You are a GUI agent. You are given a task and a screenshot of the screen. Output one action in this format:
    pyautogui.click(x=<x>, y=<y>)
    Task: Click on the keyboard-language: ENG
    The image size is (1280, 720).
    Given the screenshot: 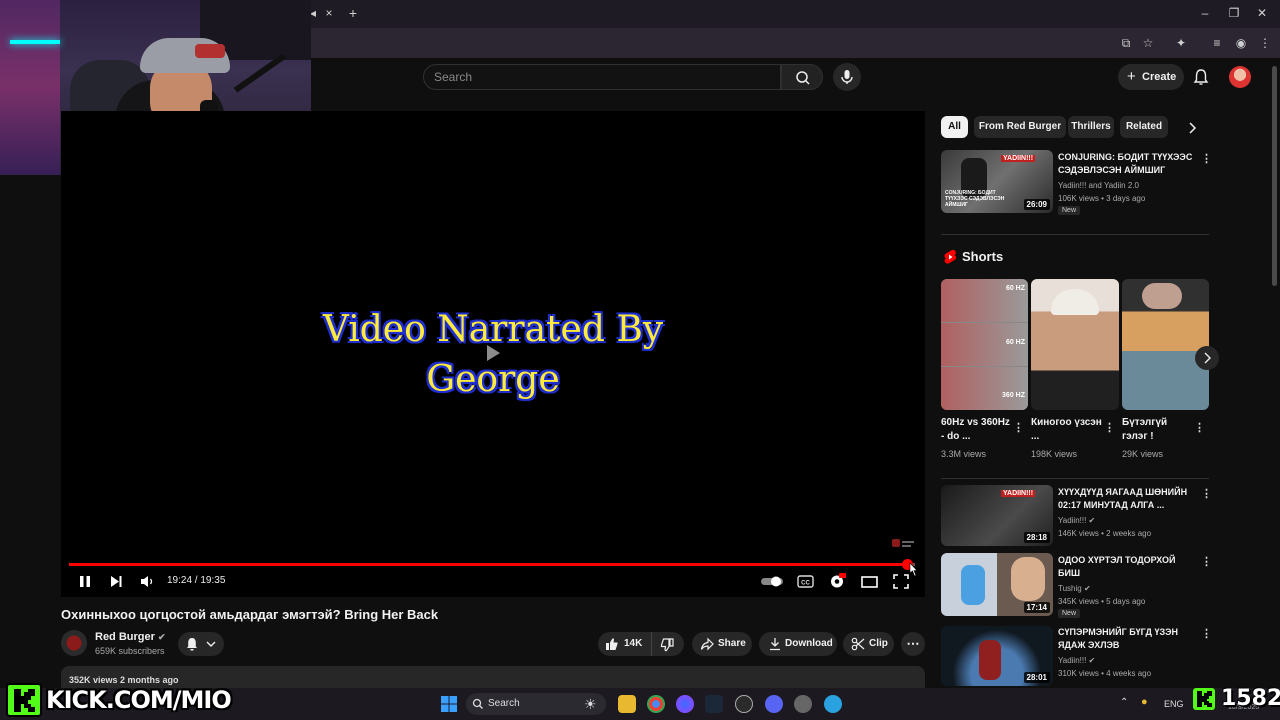 What is the action you would take?
    pyautogui.click(x=1174, y=704)
    